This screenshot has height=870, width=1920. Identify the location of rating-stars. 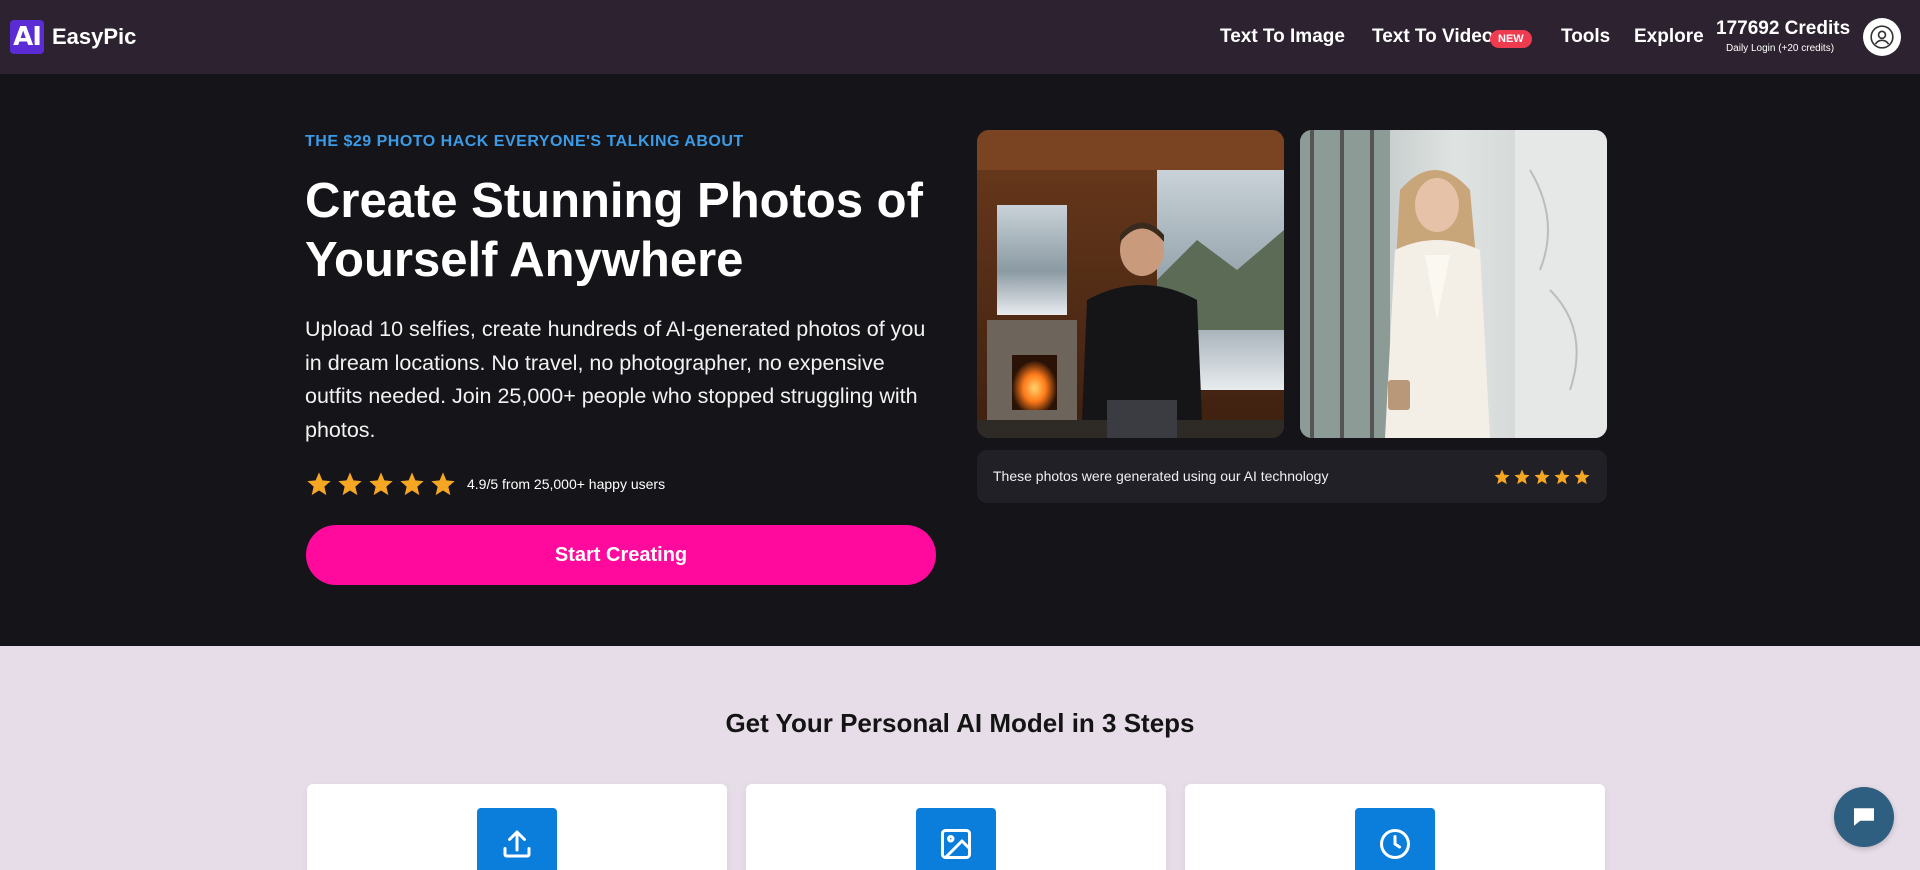
(381, 484).